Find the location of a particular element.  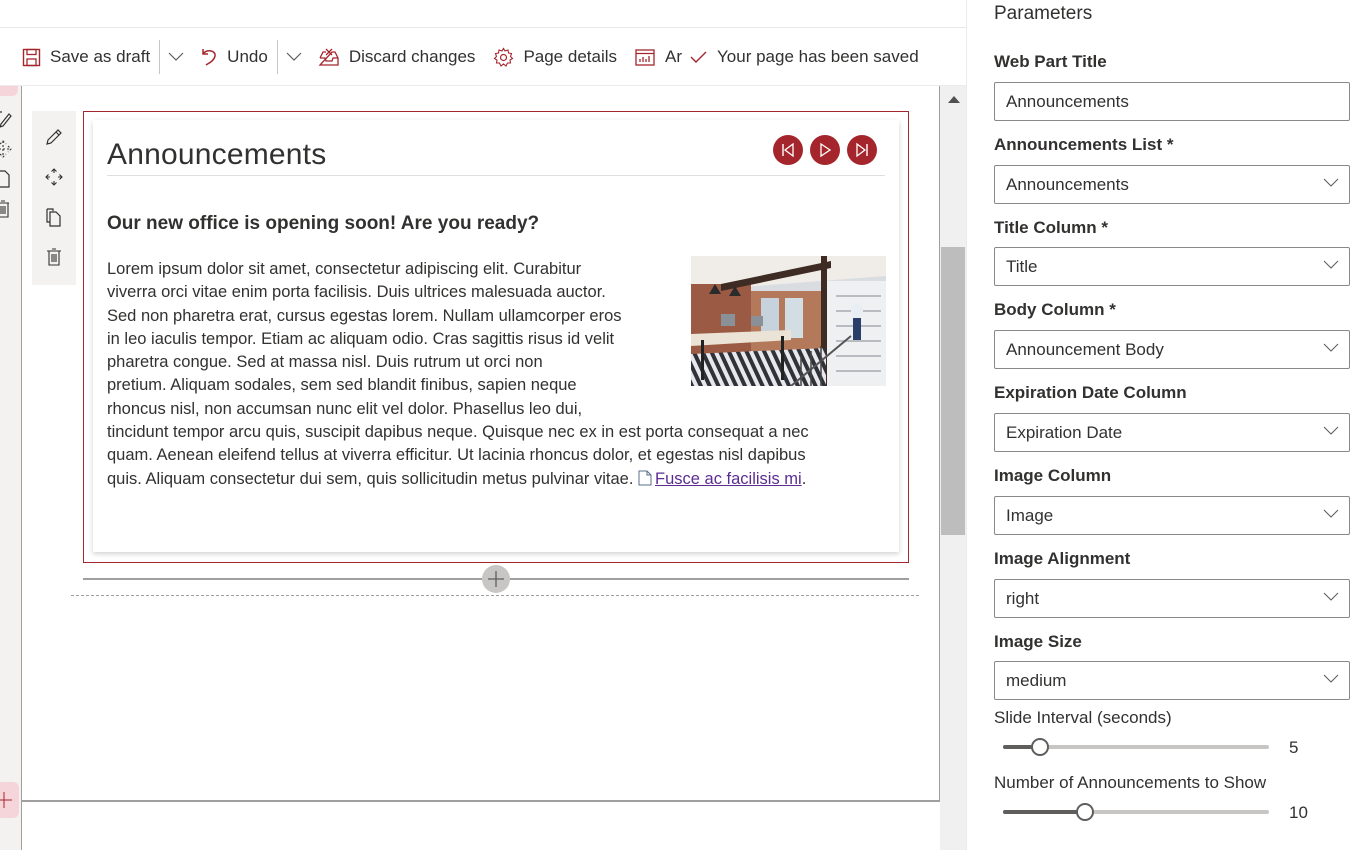

trash-icon is located at coordinates (54, 257).